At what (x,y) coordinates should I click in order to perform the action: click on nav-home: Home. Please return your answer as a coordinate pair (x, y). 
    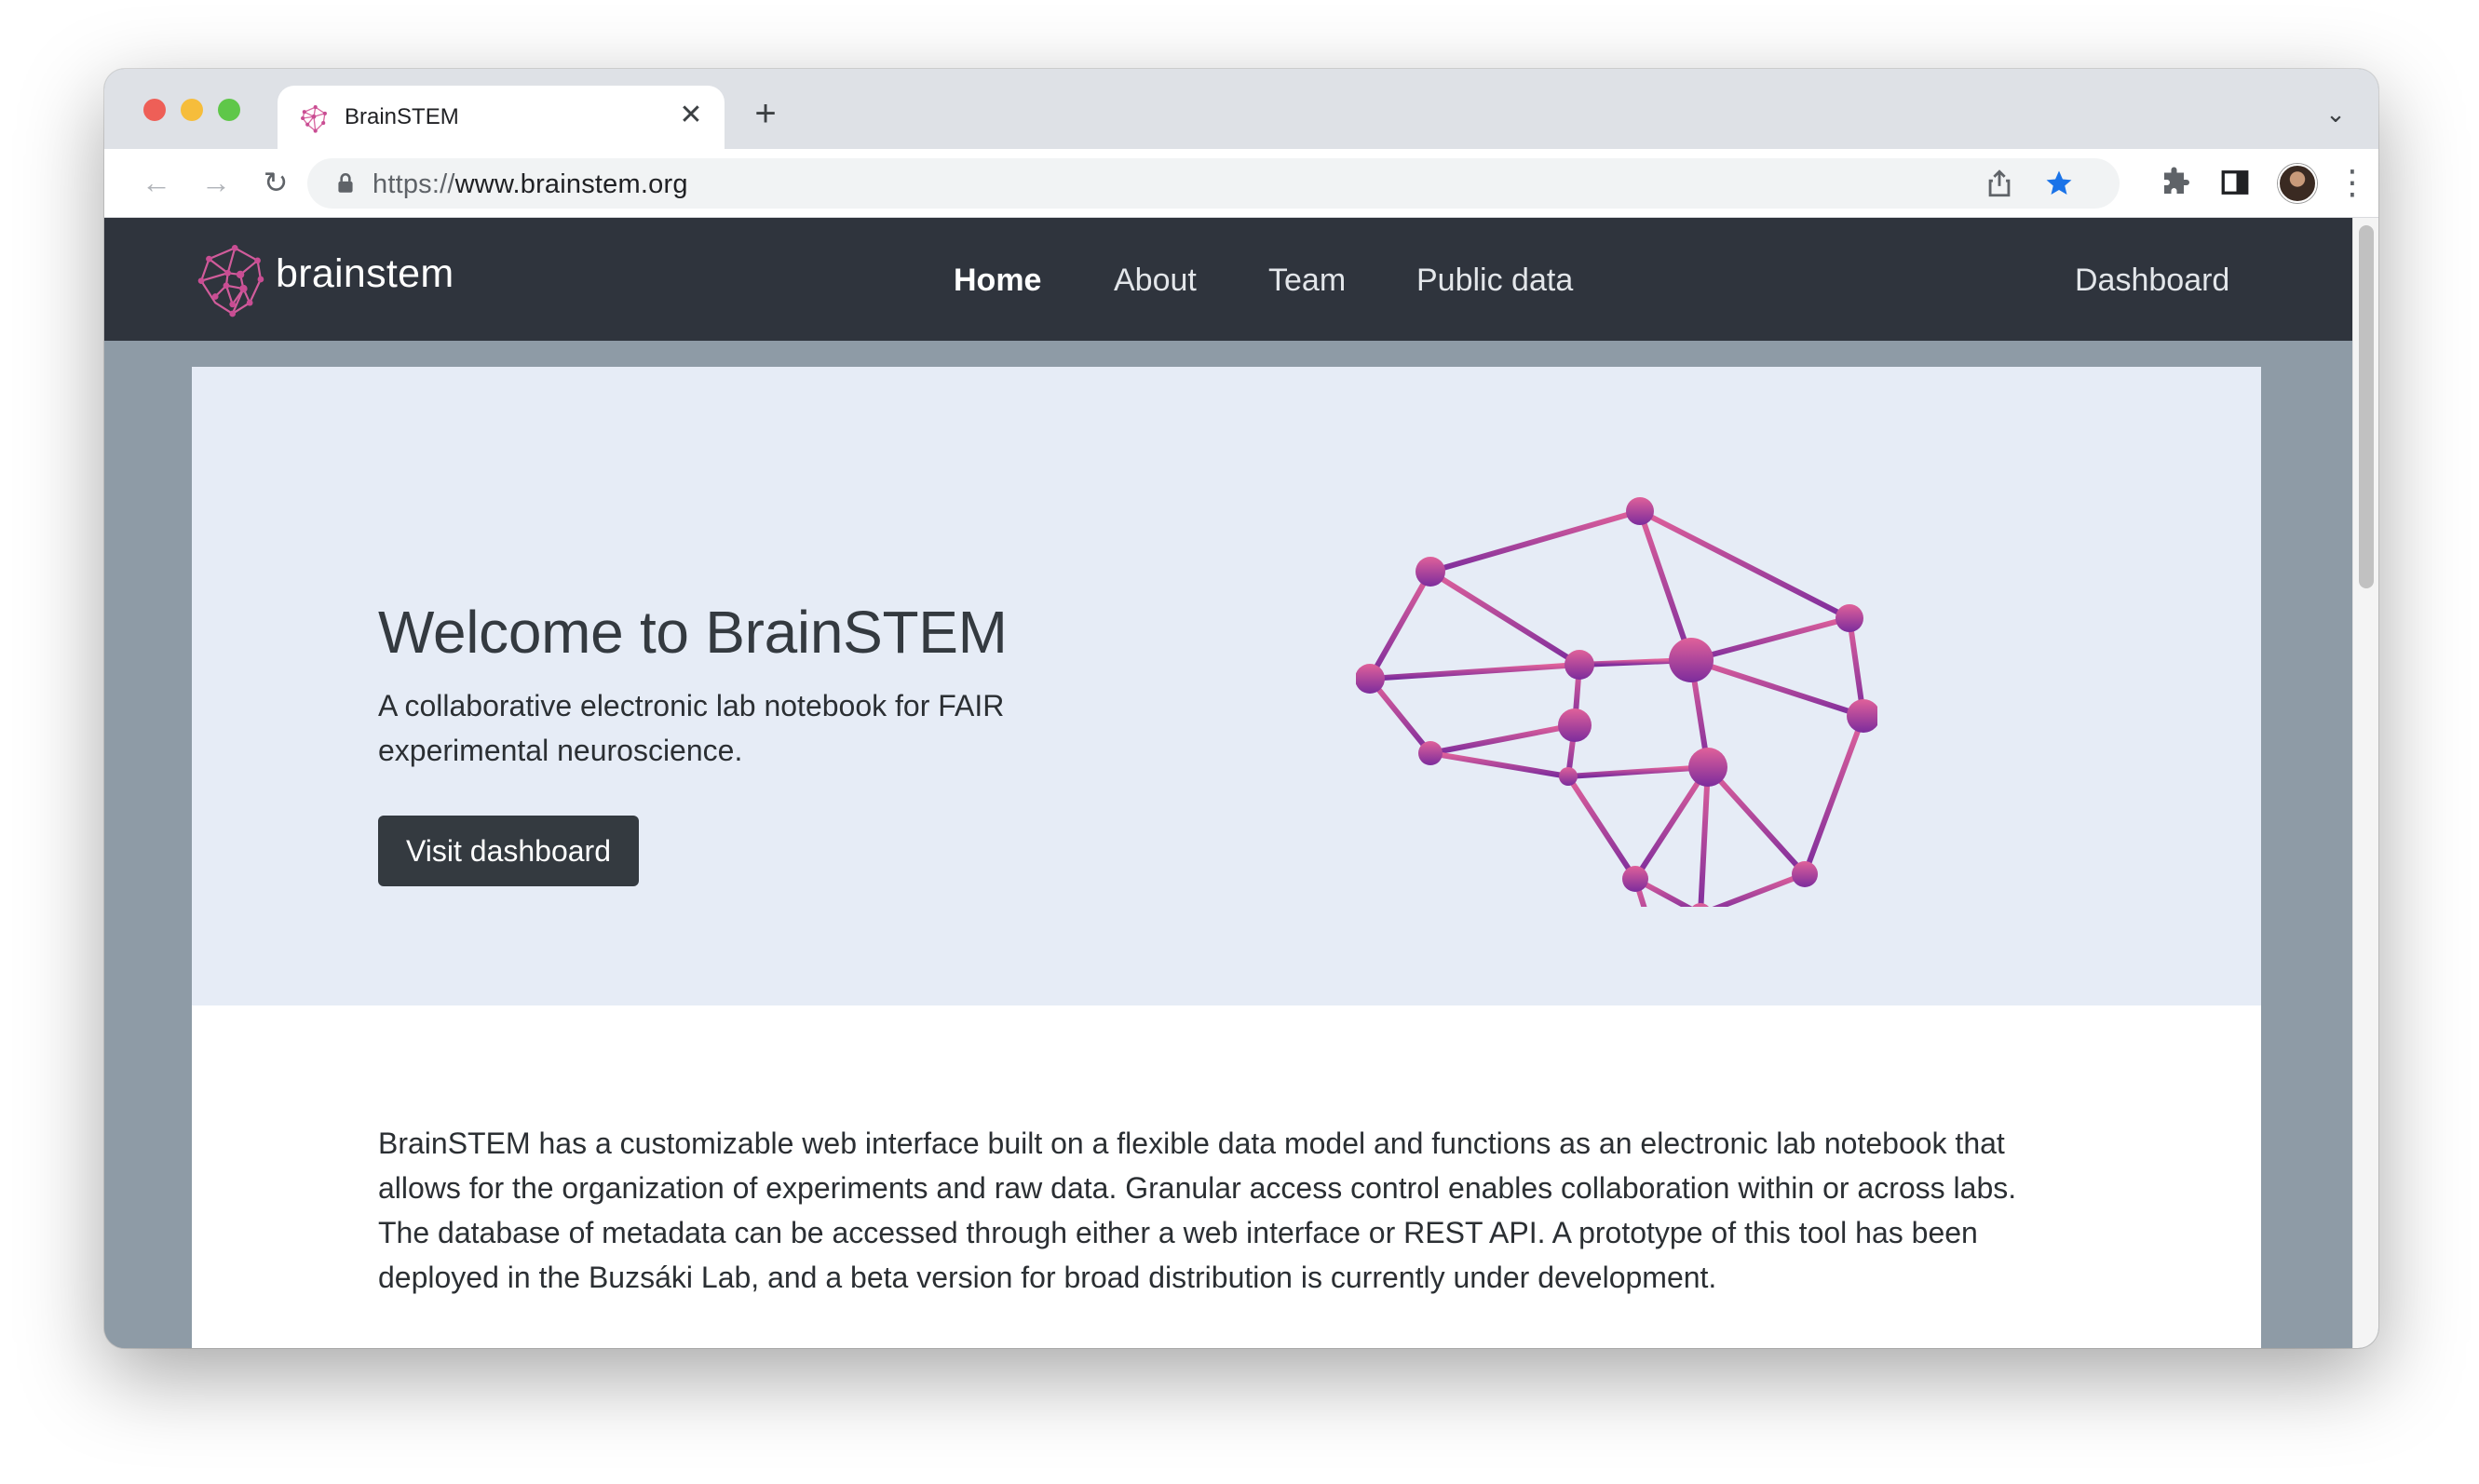
    Looking at the image, I should click on (997, 281).